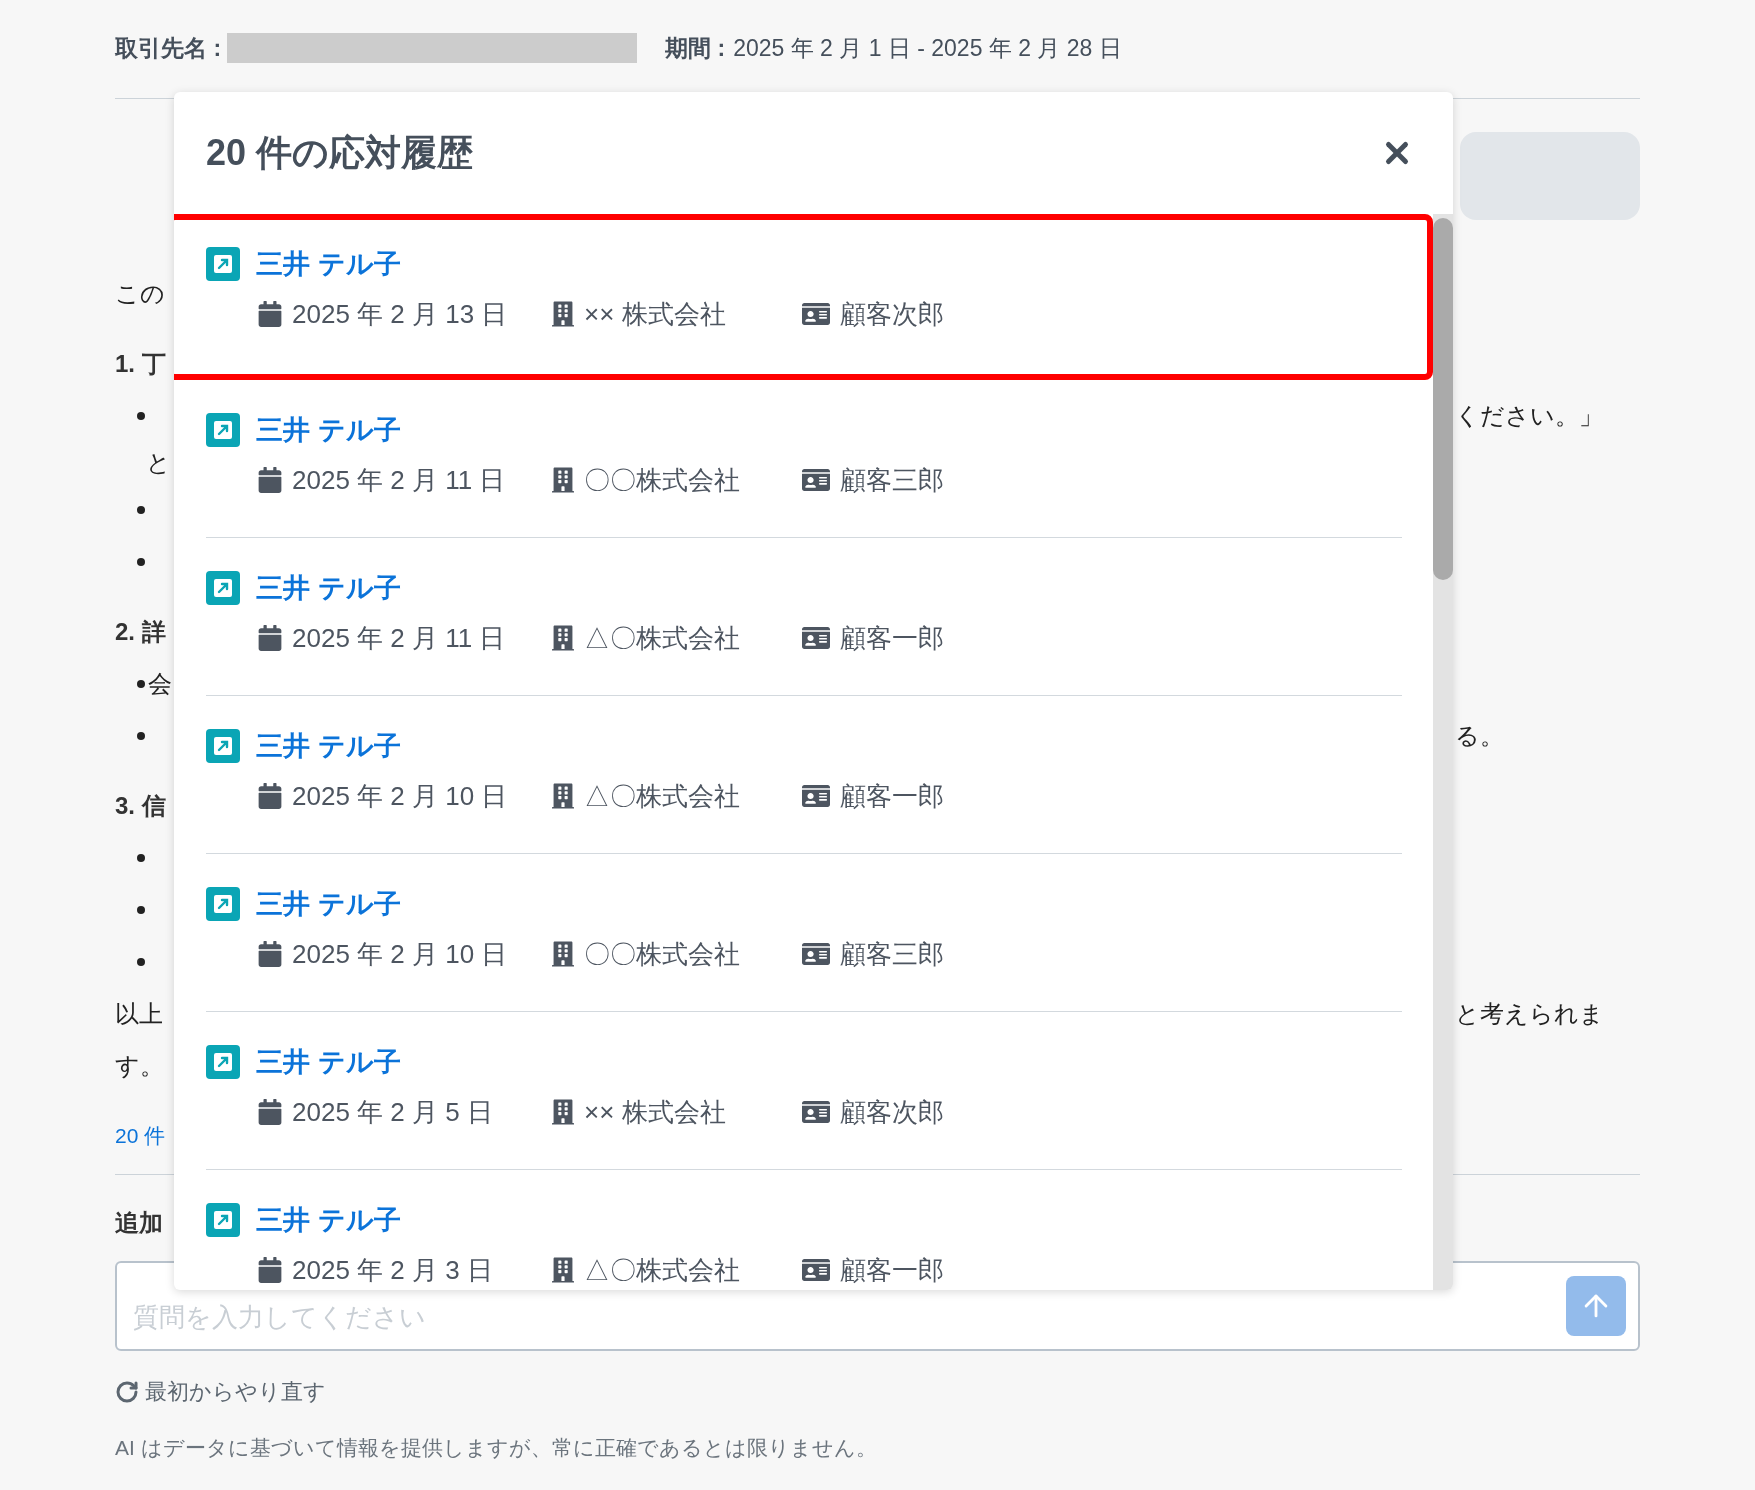 The image size is (1755, 1490). Describe the element at coordinates (340, 153) in the screenshot. I see `modal-title: 20 件の応対履歴` at that location.